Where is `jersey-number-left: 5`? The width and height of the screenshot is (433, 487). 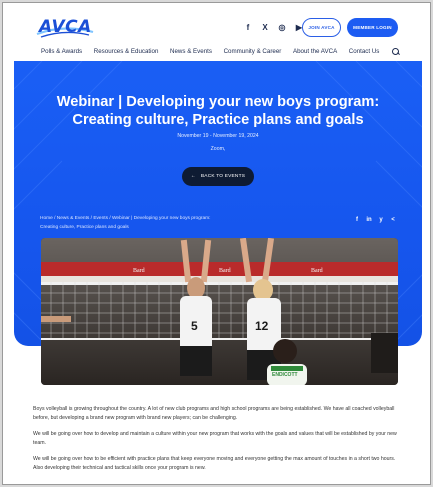
jersey-number-left: 5 is located at coordinates (194, 326).